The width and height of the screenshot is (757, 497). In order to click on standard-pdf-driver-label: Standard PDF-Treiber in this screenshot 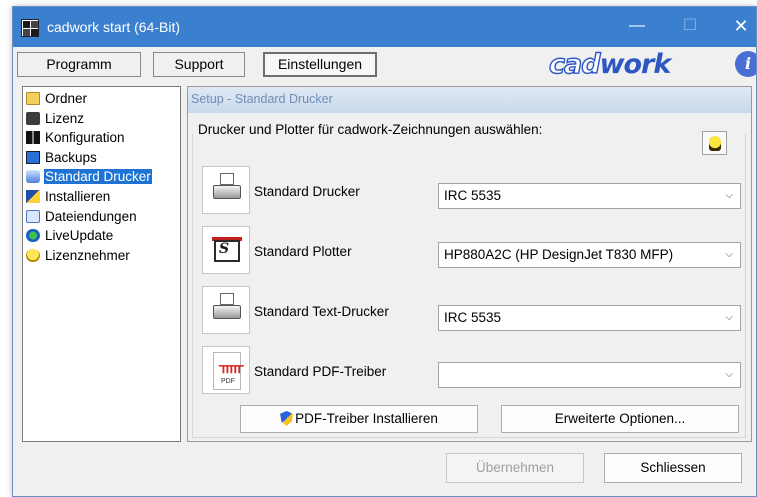, I will do `click(320, 371)`.